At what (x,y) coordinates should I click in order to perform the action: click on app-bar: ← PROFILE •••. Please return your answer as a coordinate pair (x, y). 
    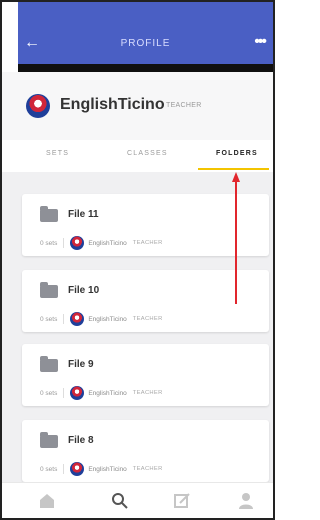
    Looking at the image, I should click on (145, 44).